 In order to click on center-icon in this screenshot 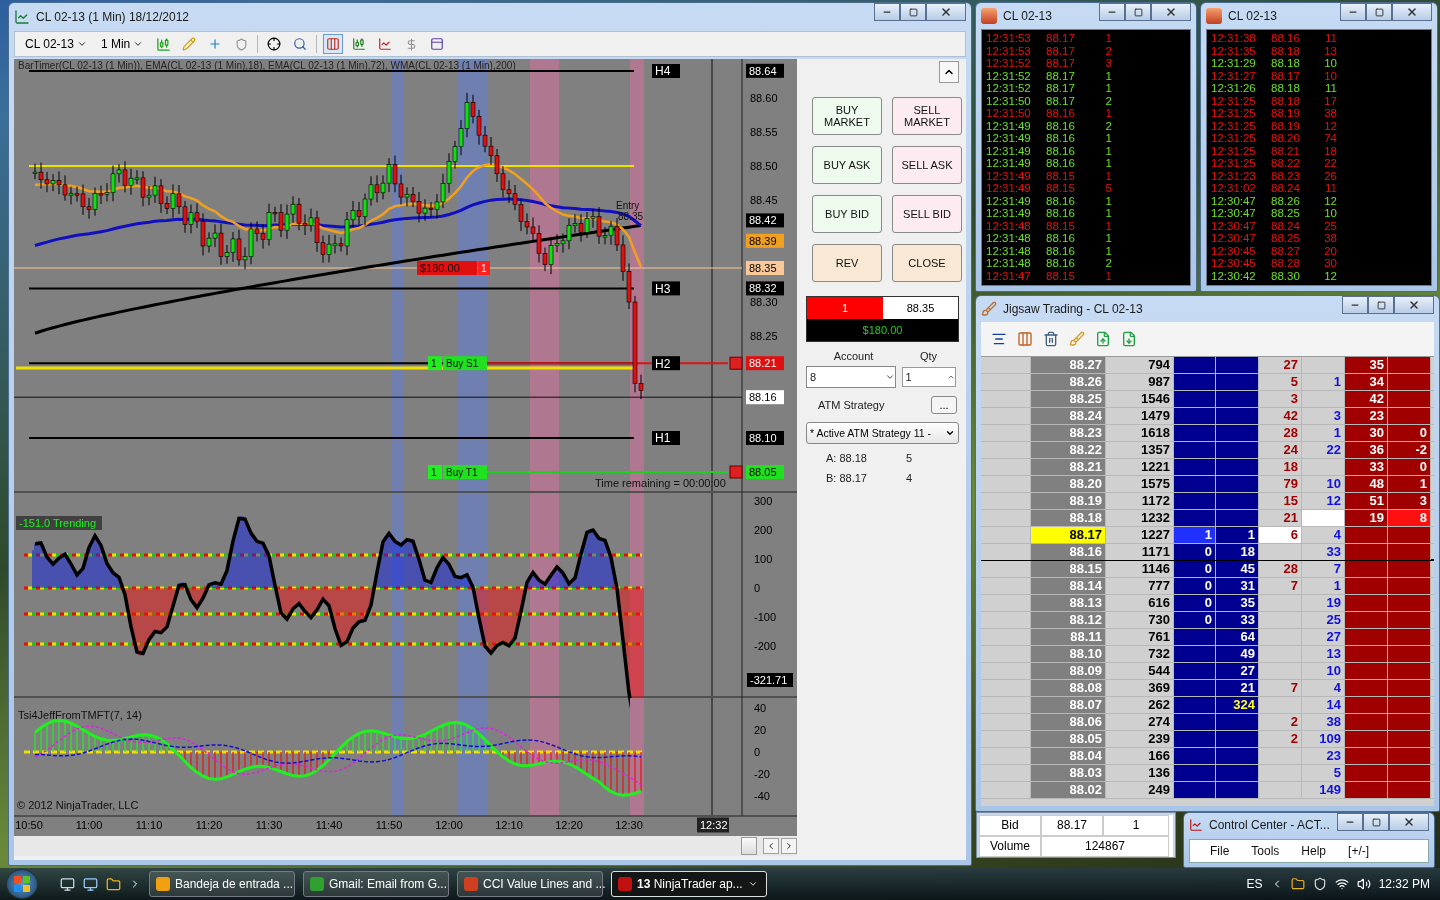, I will do `click(999, 339)`.